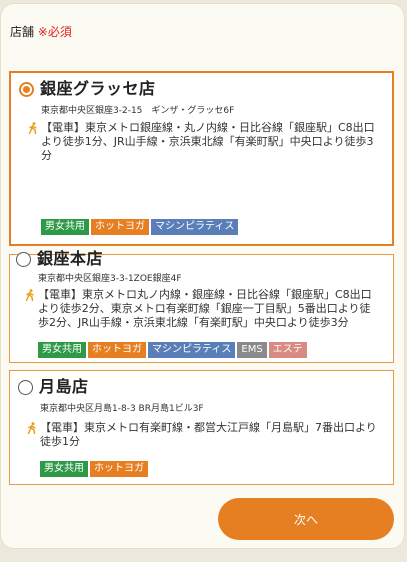  What do you see at coordinates (70, 258) in the screenshot?
I see `store-name: 銀座本店` at bounding box center [70, 258].